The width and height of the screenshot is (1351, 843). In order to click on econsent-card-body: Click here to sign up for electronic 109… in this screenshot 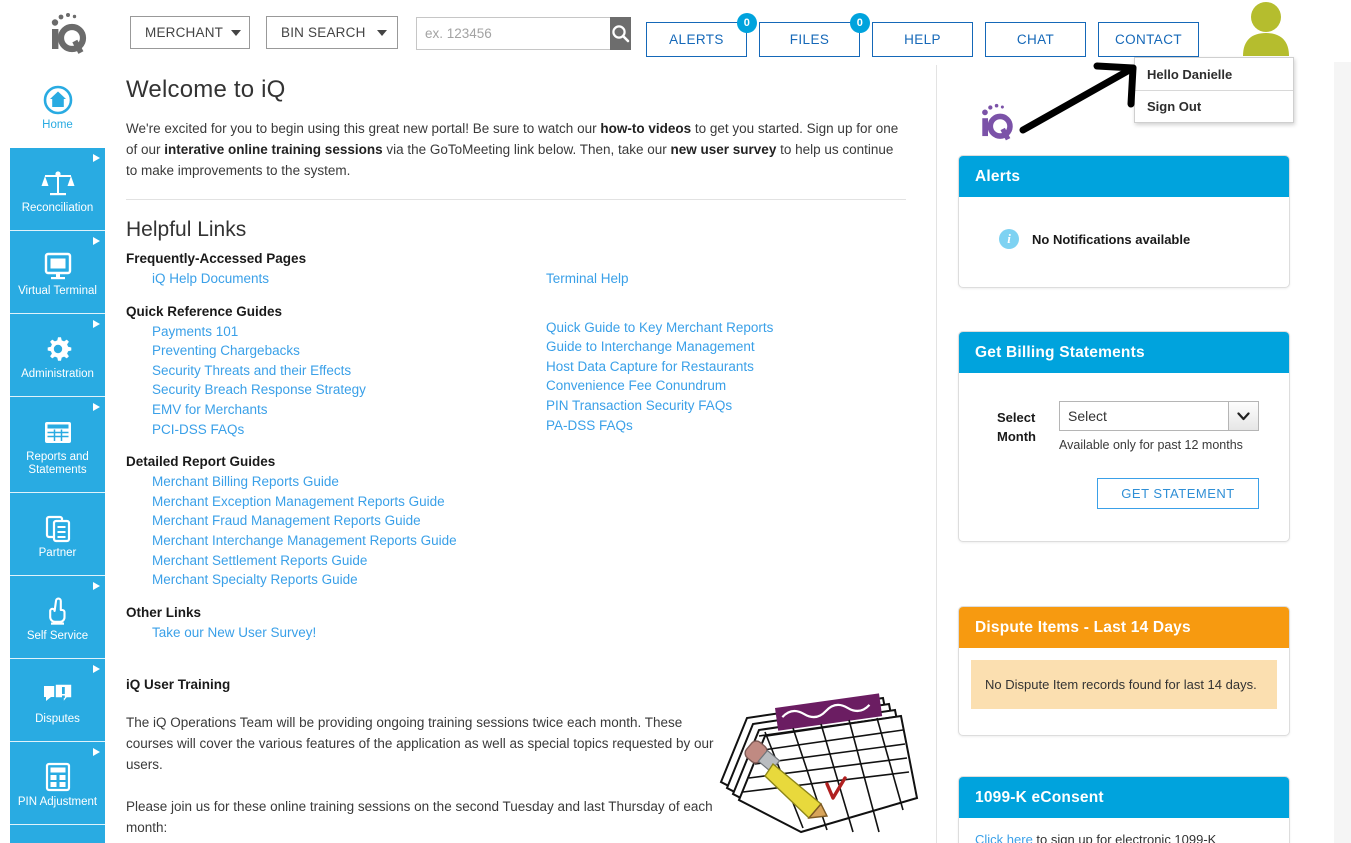, I will do `click(1124, 830)`.